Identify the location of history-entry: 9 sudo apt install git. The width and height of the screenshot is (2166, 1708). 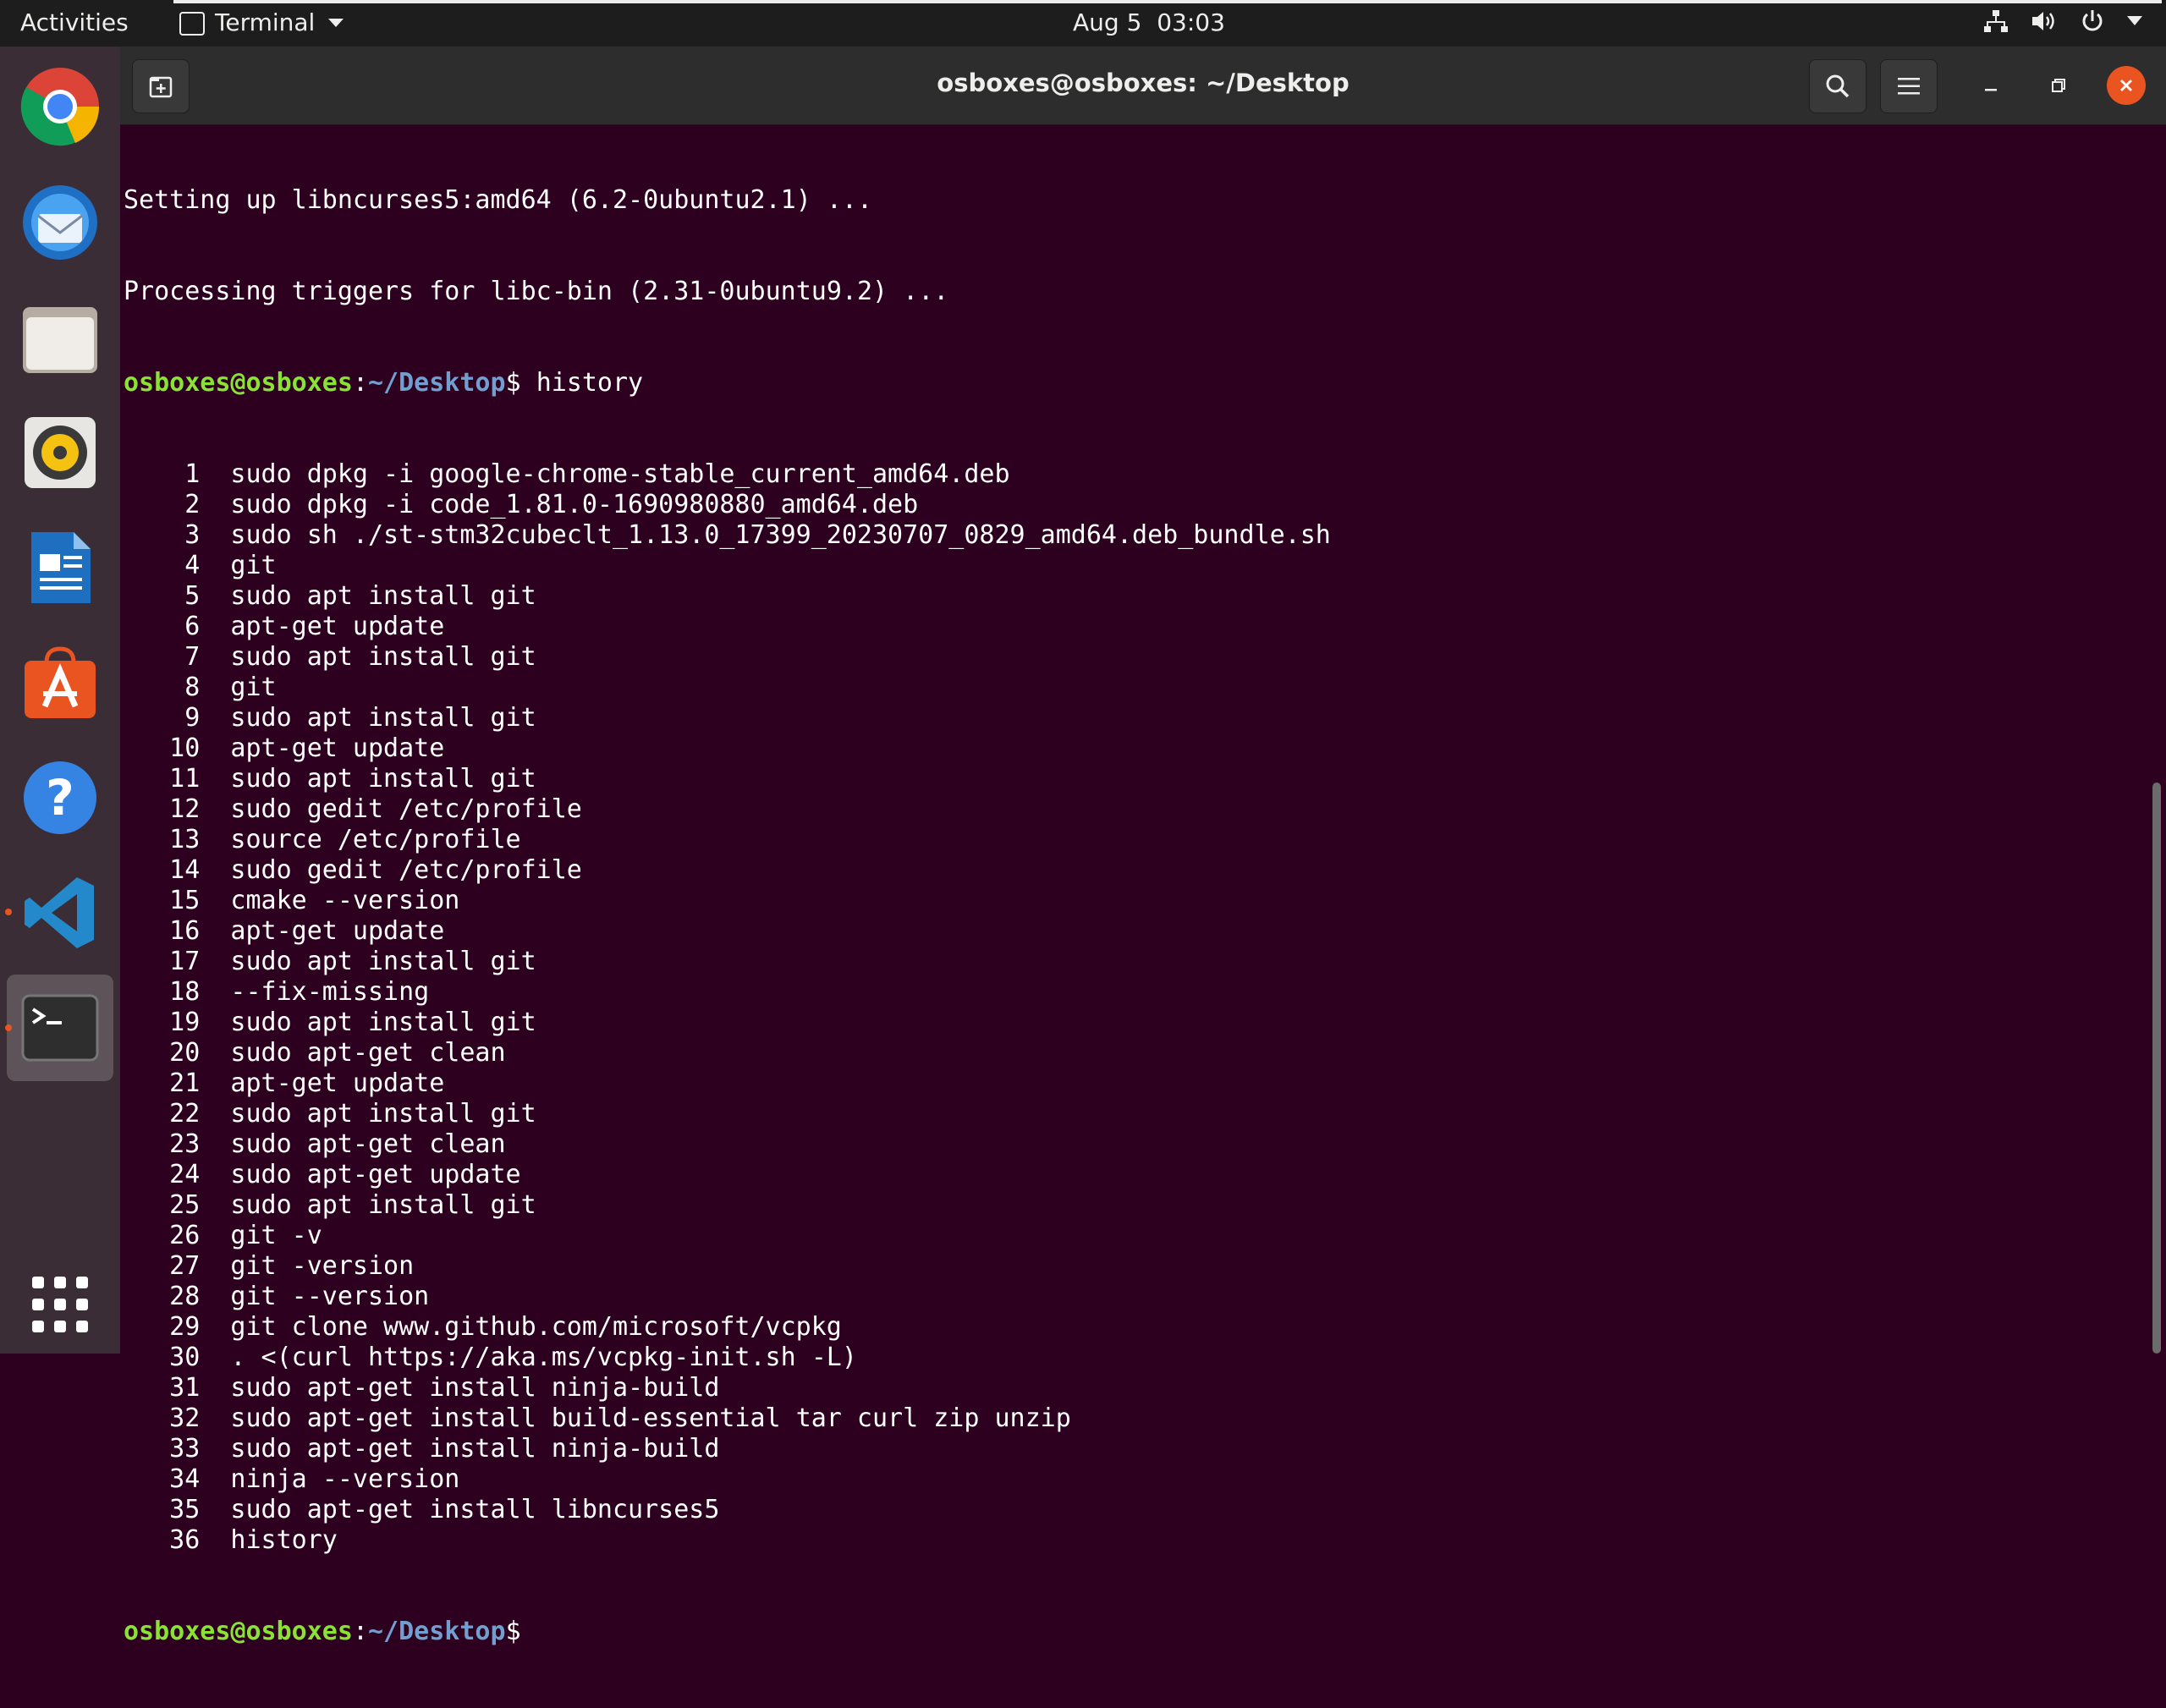
(1130, 718).